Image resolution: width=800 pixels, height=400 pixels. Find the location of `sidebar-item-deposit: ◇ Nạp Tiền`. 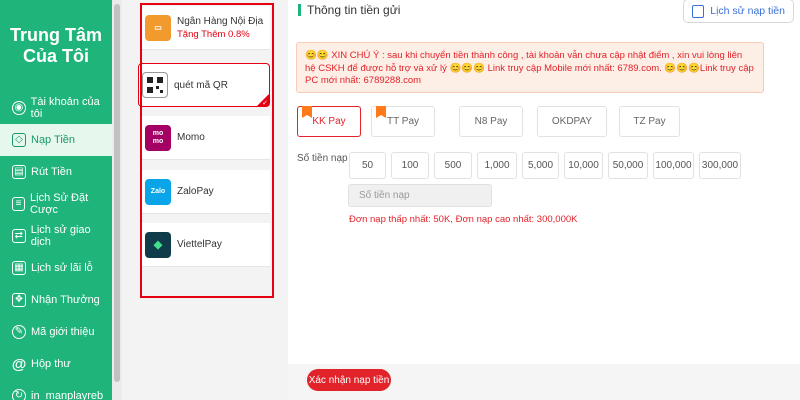

sidebar-item-deposit: ◇ Nạp Tiền is located at coordinates (56, 140).